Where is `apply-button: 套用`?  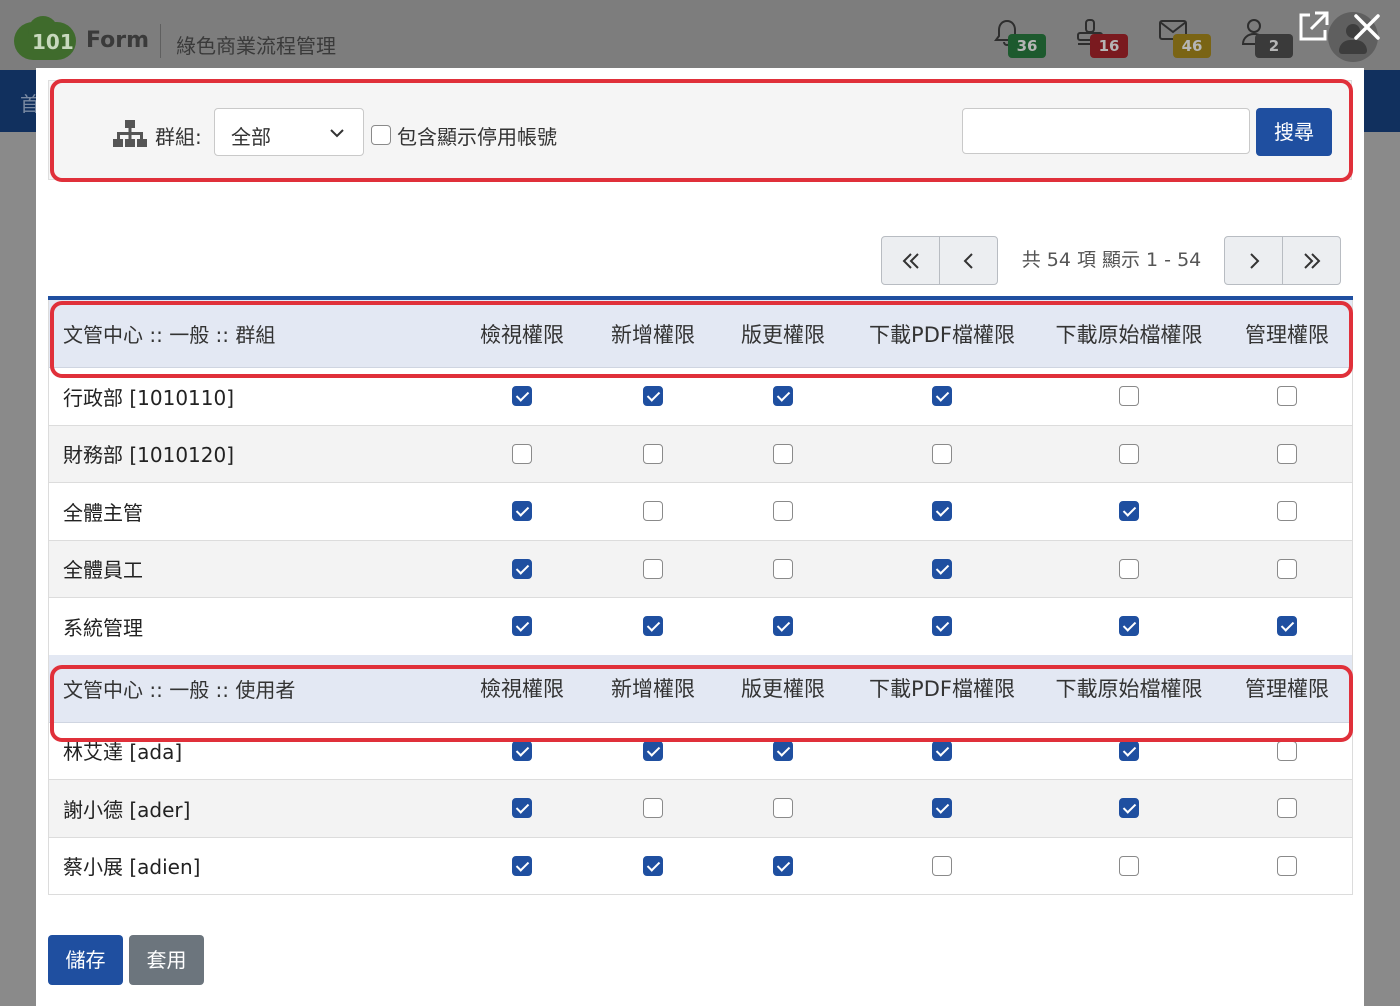 apply-button: 套用 is located at coordinates (166, 960).